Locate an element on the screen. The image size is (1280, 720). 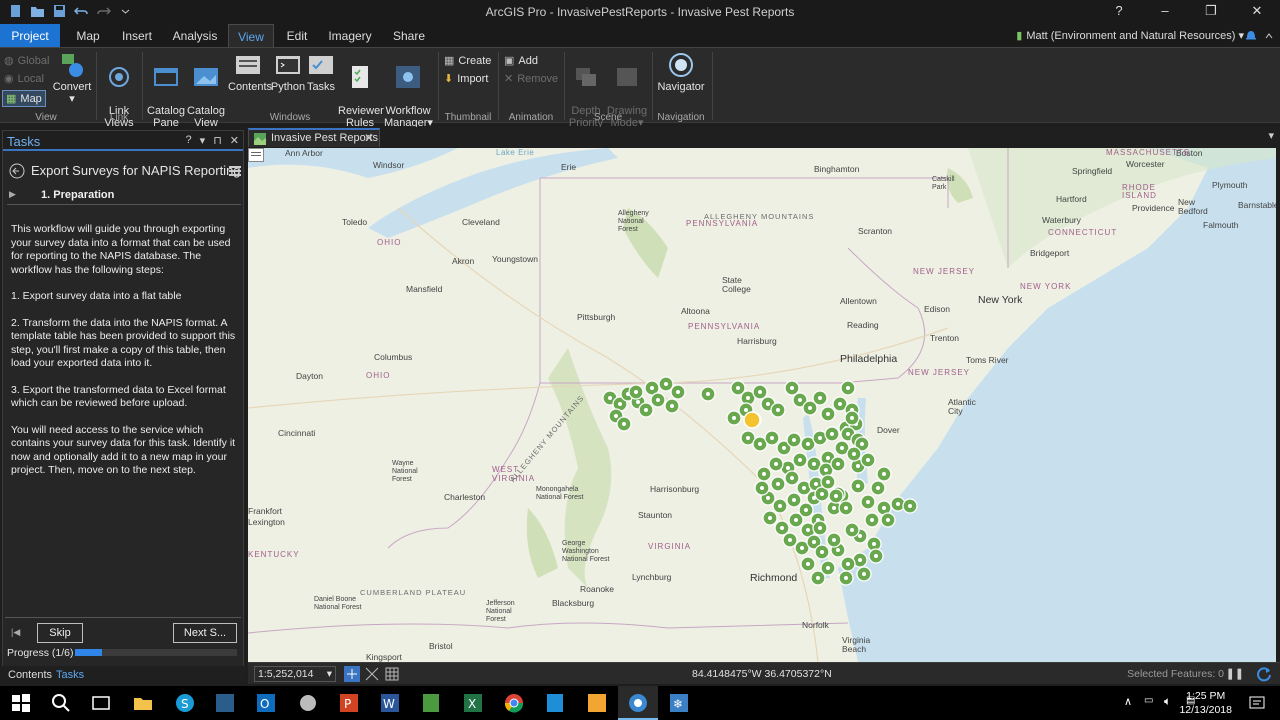
expand-arrow-icon: ▶ is located at coordinates (12, 194).